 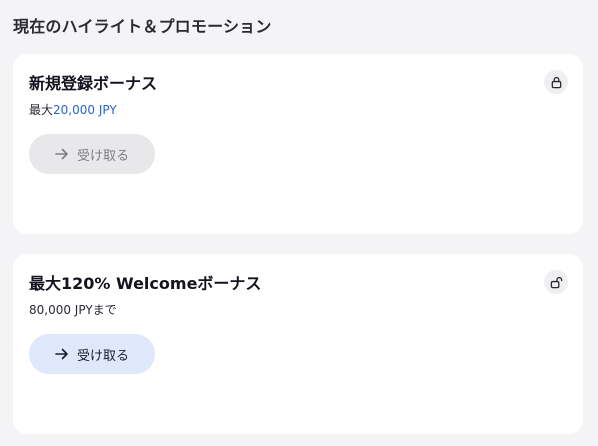 What do you see at coordinates (142, 26) in the screenshot?
I see `section-title: 現在のハイライト＆プロモーション` at bounding box center [142, 26].